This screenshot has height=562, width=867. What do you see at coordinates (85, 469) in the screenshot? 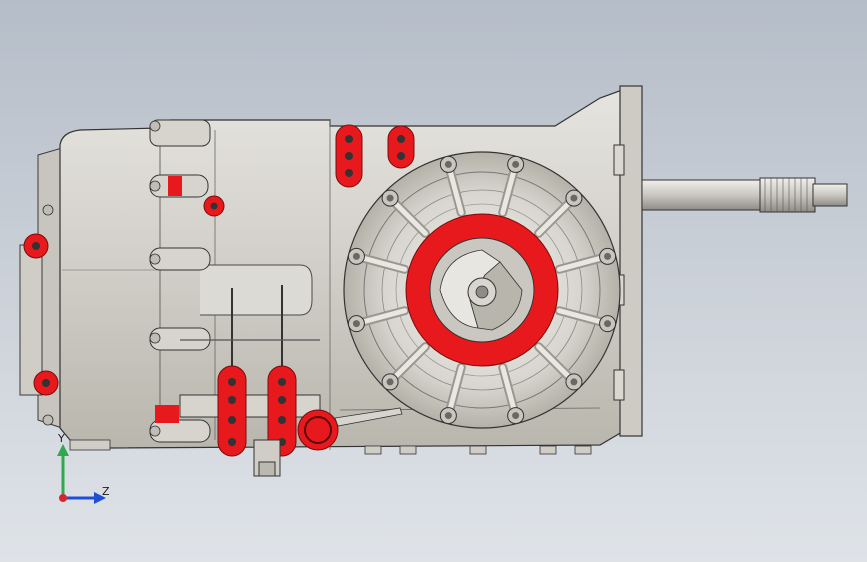
I see `axis-triad: Y Z` at bounding box center [85, 469].